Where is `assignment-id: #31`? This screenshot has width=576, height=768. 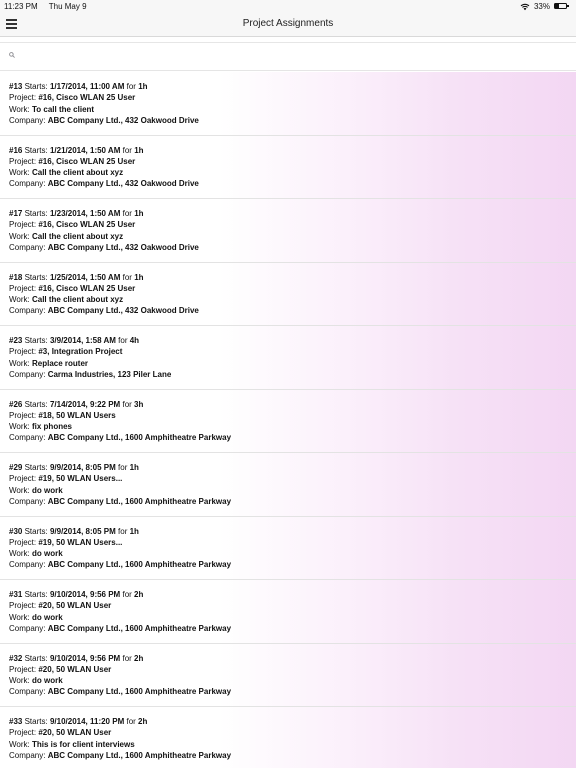
assignment-id: #31 is located at coordinates (16, 594).